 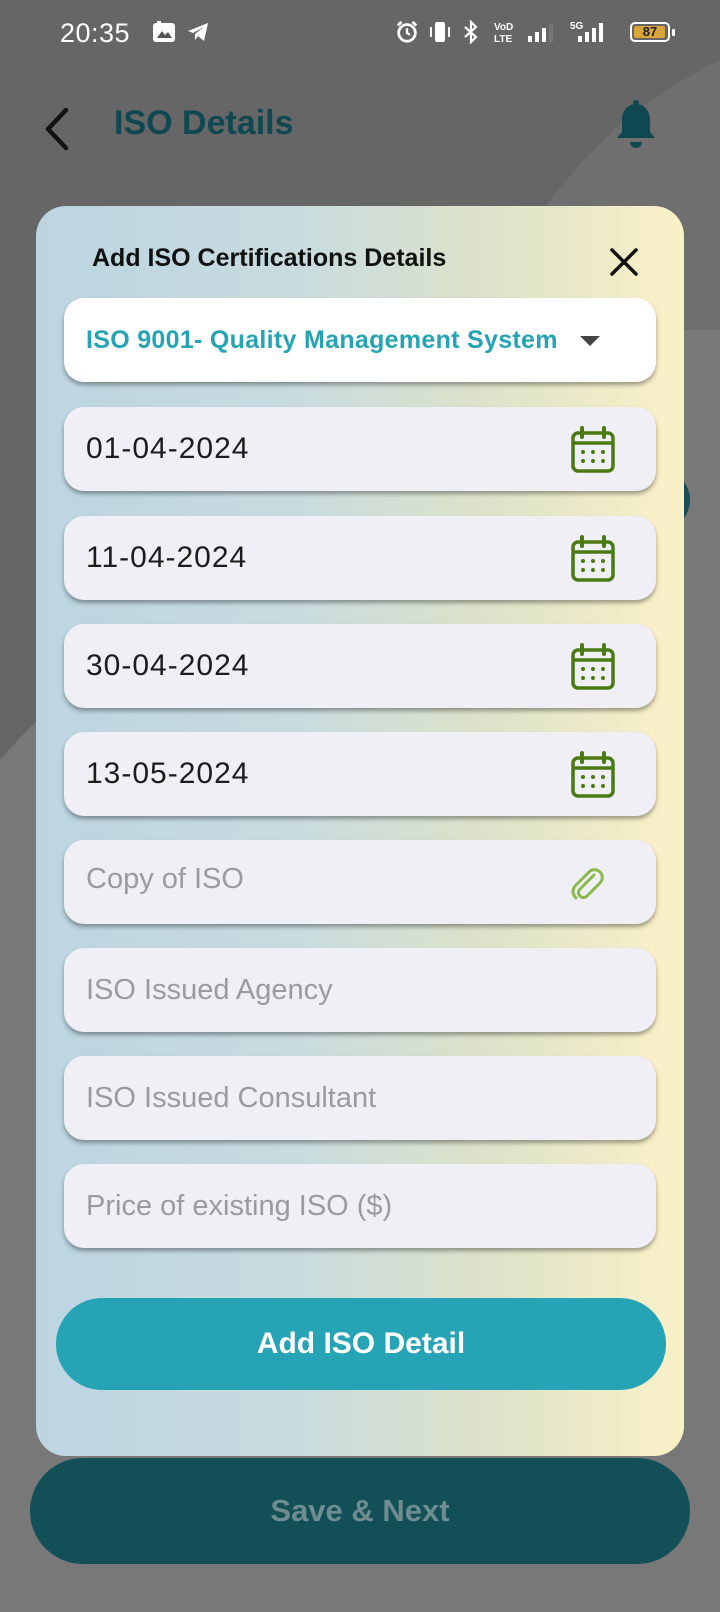 I want to click on dialog-title: Add ISO Certifications Details, so click(x=269, y=258).